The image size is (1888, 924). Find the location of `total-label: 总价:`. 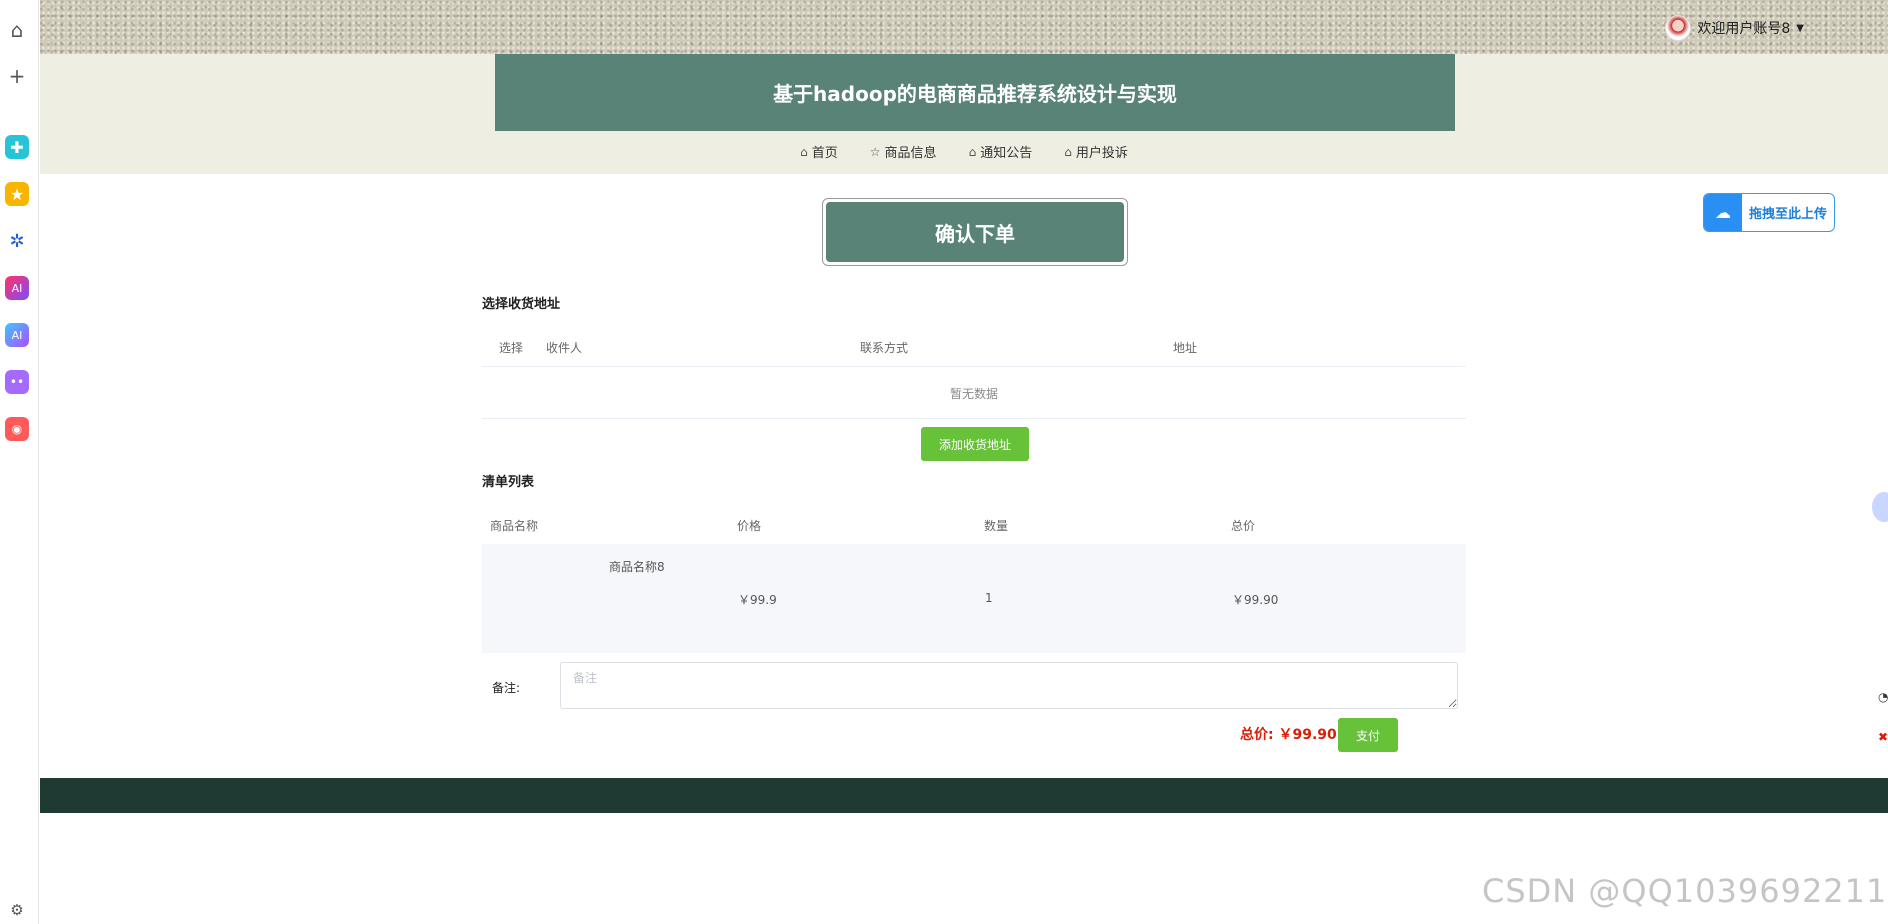

total-label: 总价: is located at coordinates (1257, 735).